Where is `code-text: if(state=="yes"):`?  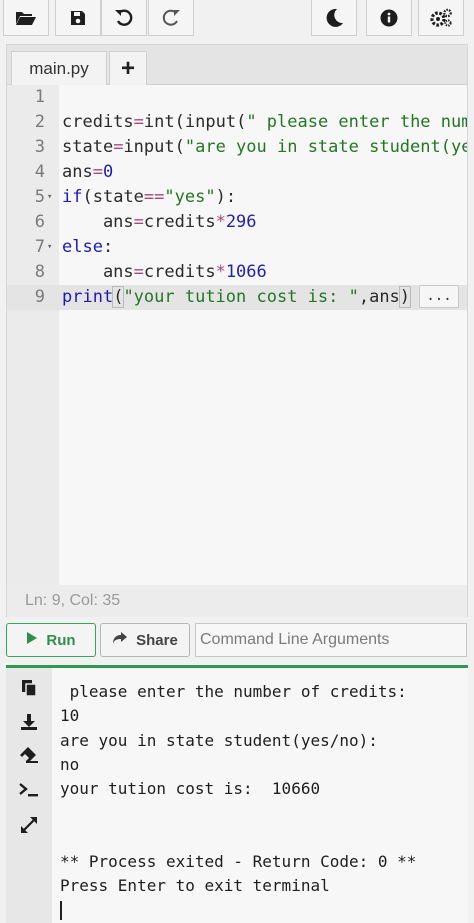
code-text: if(state=="yes"): is located at coordinates (149, 197).